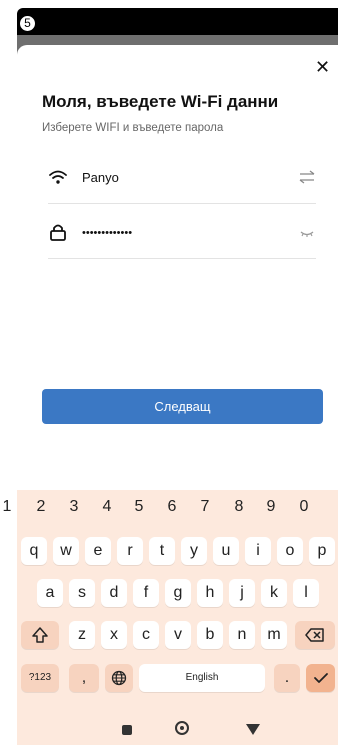 Image resolution: width=338 pixels, height=745 pixels. Describe the element at coordinates (177, 21) in the screenshot. I see `status-bar` at that location.